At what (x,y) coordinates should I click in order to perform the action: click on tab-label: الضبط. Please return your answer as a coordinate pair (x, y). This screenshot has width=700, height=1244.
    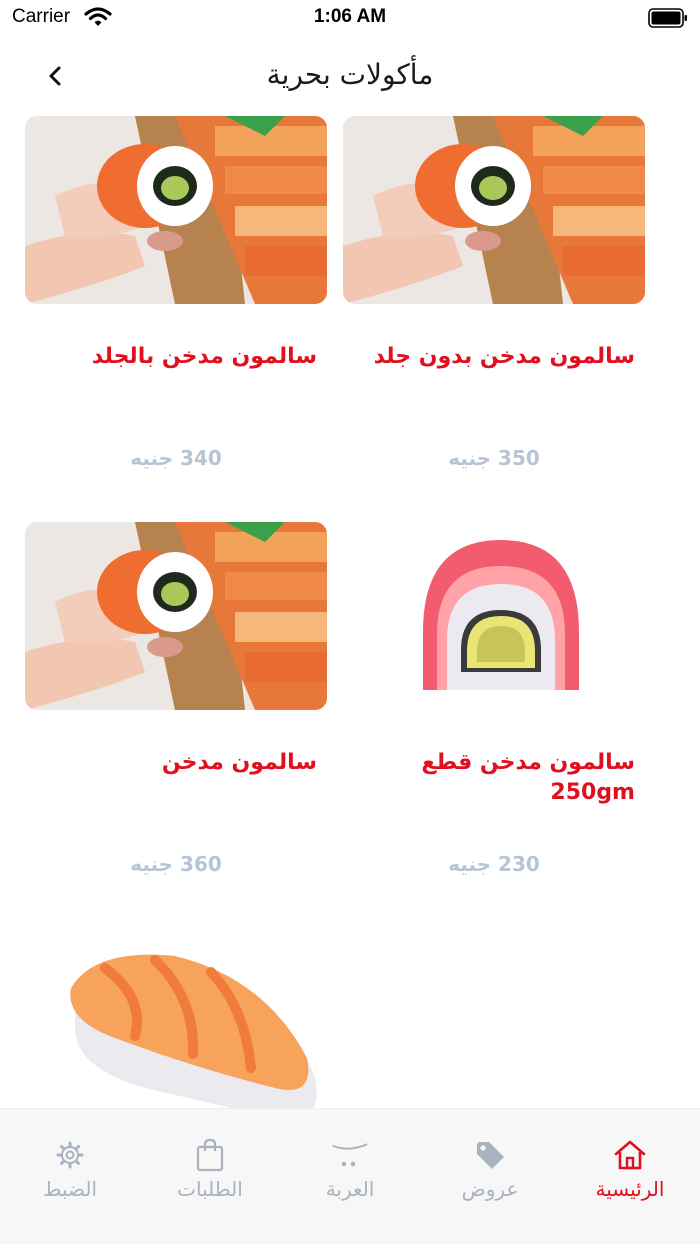
    Looking at the image, I should click on (69, 1189).